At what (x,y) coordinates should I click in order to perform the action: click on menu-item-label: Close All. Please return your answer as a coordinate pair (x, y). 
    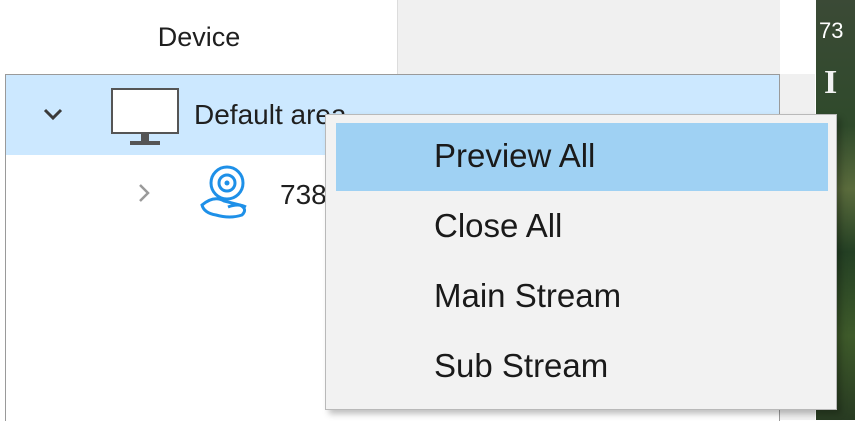
    Looking at the image, I should click on (498, 225).